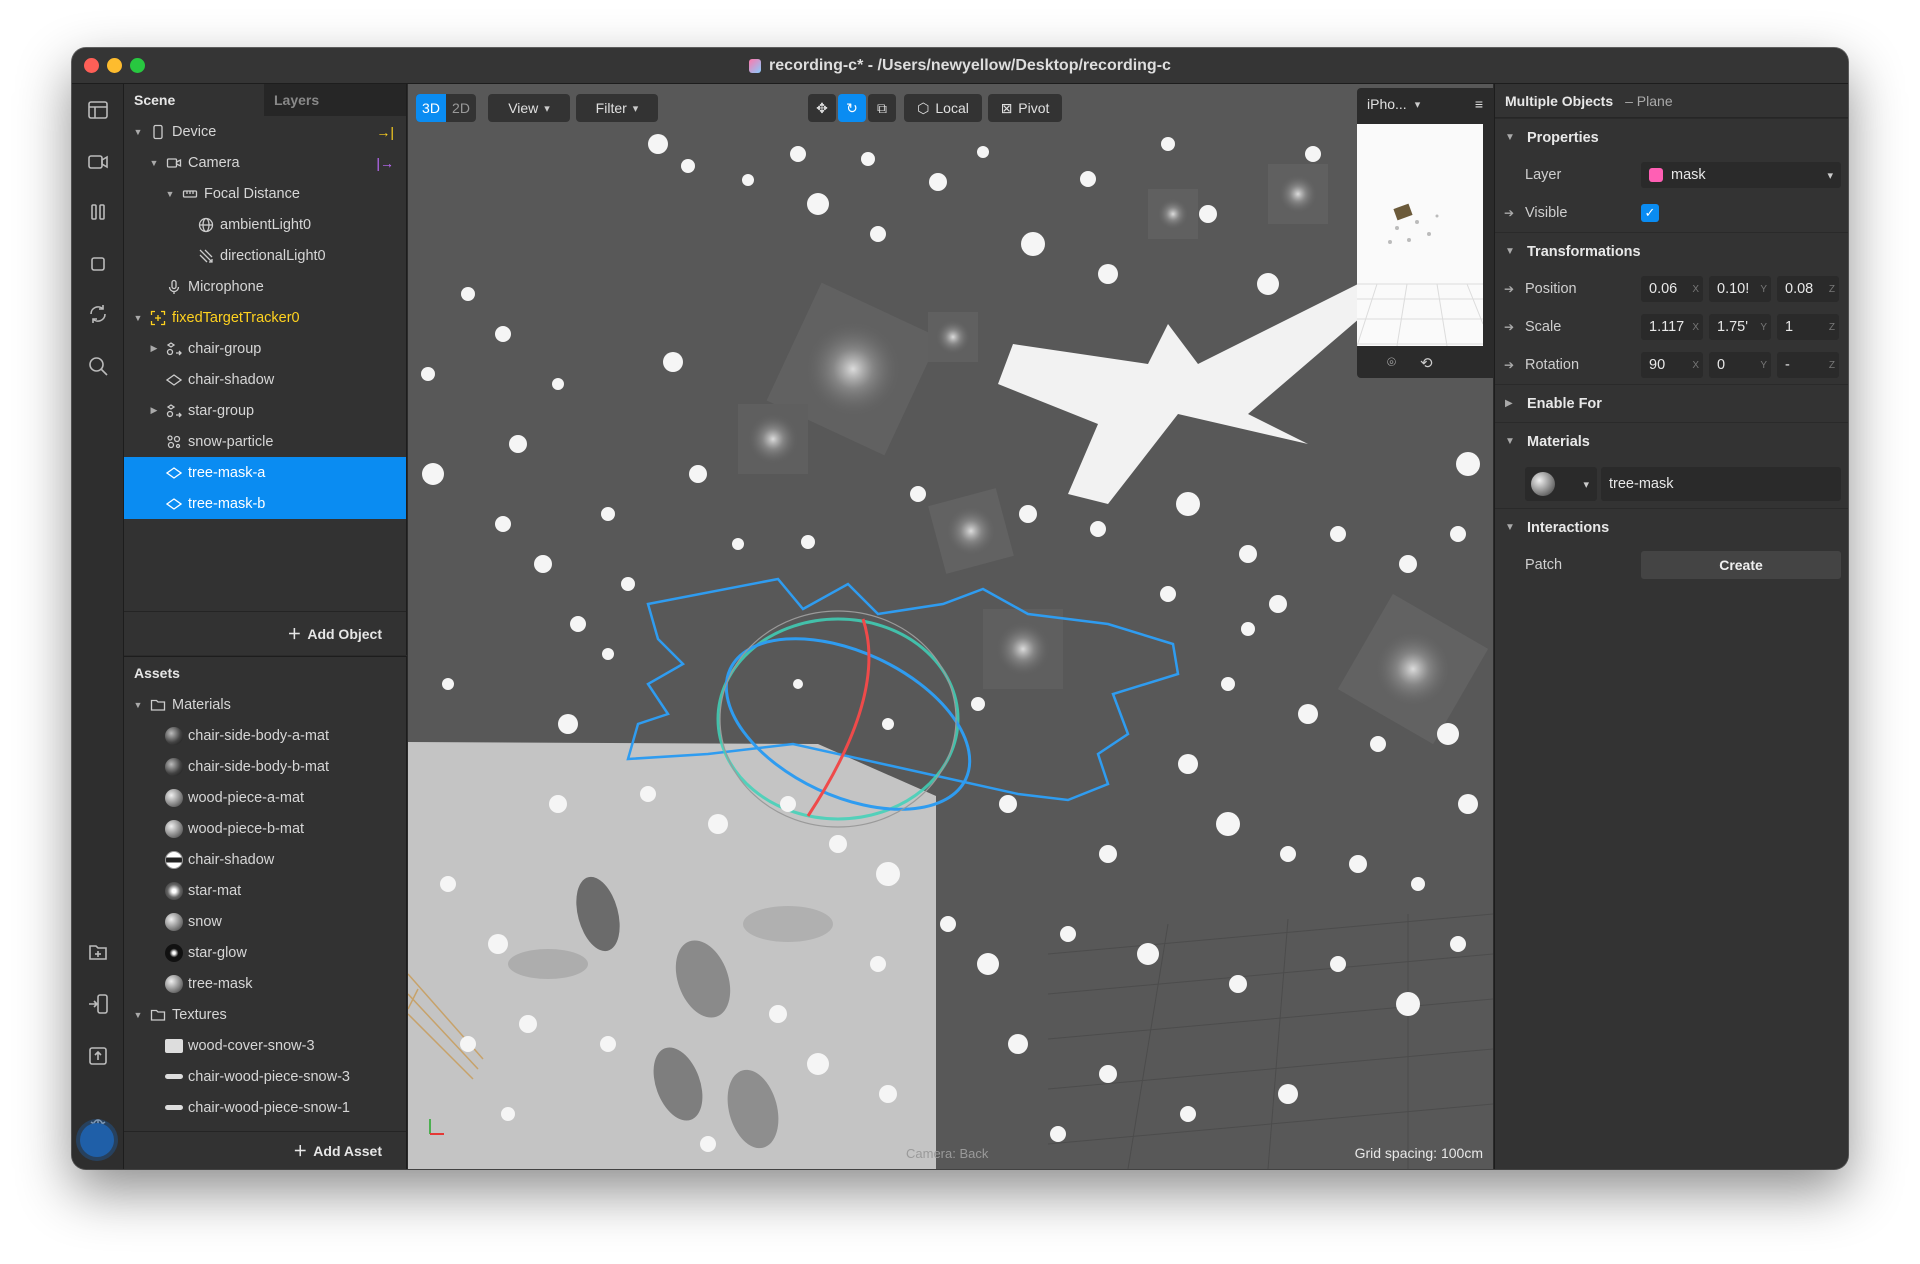  I want to click on menu-icon: ≡, so click(1479, 104).